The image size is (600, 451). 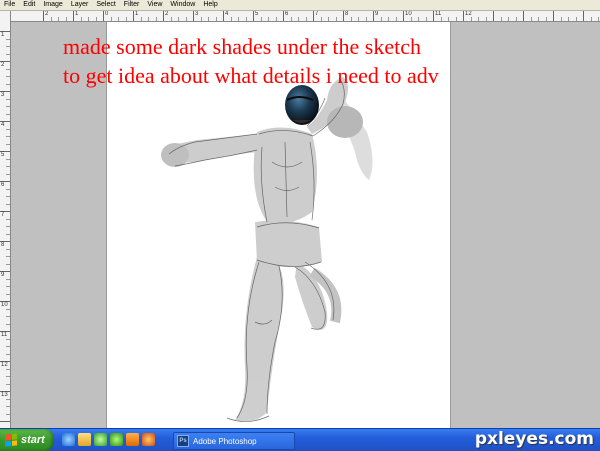 What do you see at coordinates (242, 46) in the screenshot?
I see `annotation-line-1: made some dark shades under the sketch` at bounding box center [242, 46].